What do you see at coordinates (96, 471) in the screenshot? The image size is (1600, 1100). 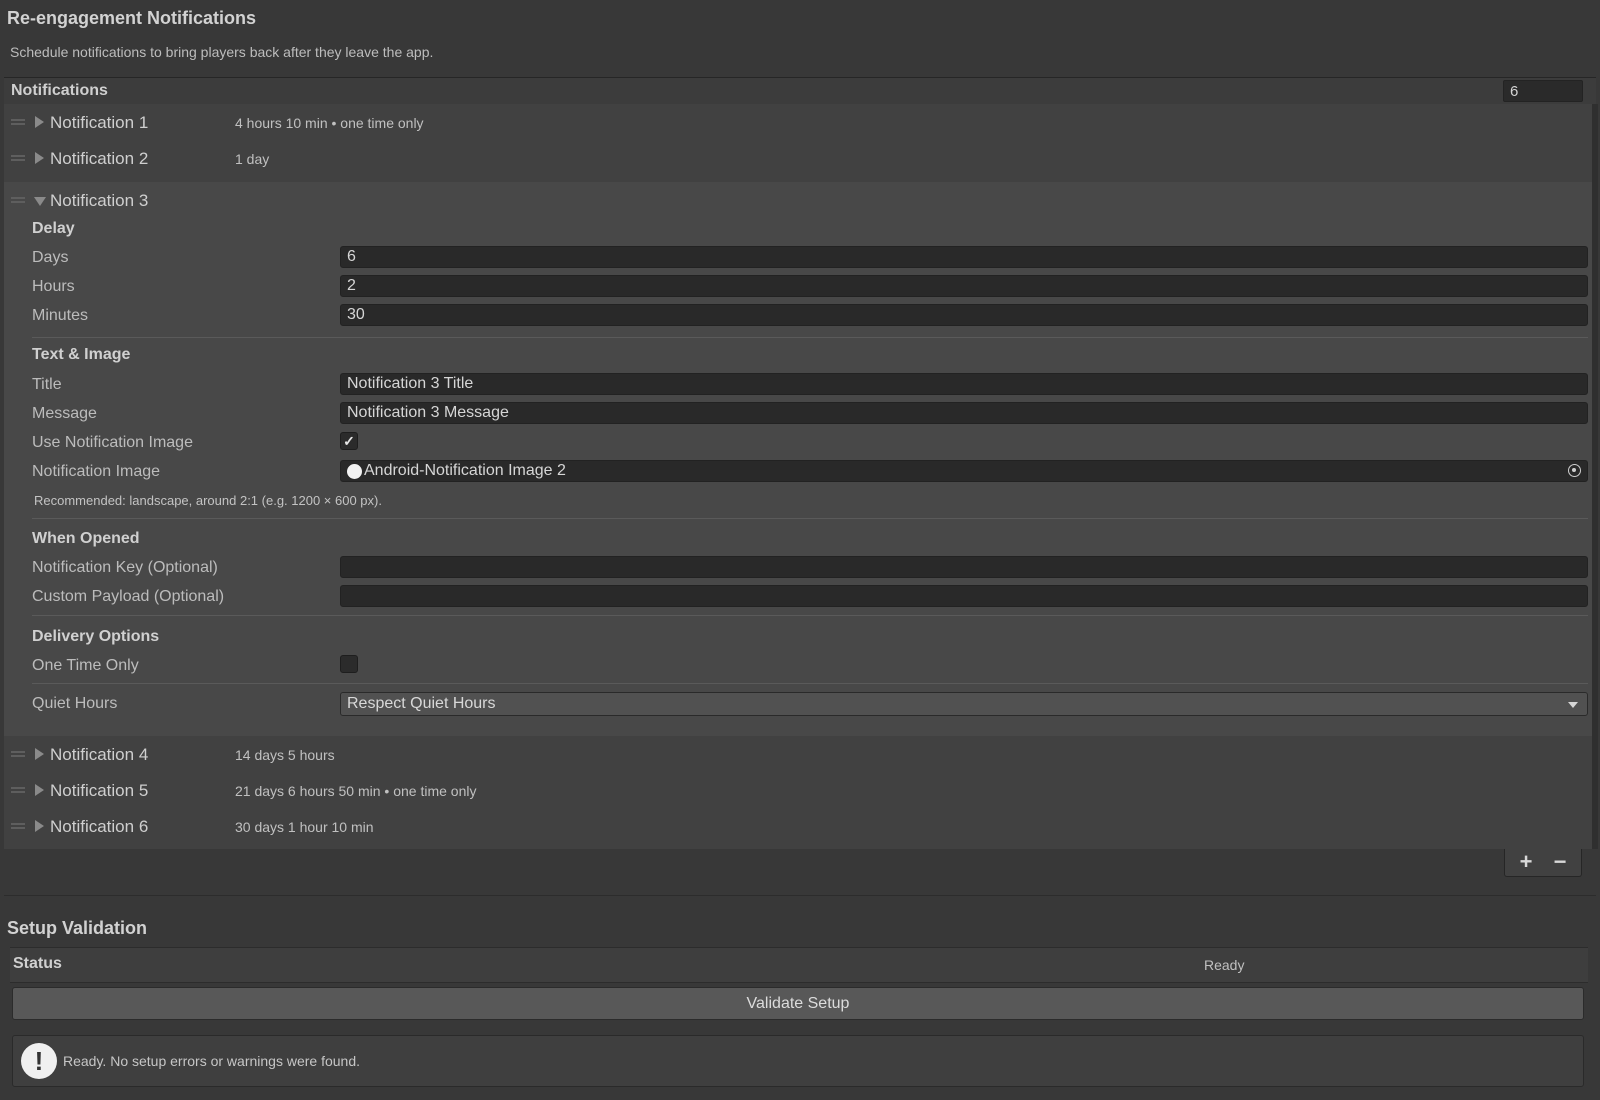 I see `notification-image-label: Notification Image` at bounding box center [96, 471].